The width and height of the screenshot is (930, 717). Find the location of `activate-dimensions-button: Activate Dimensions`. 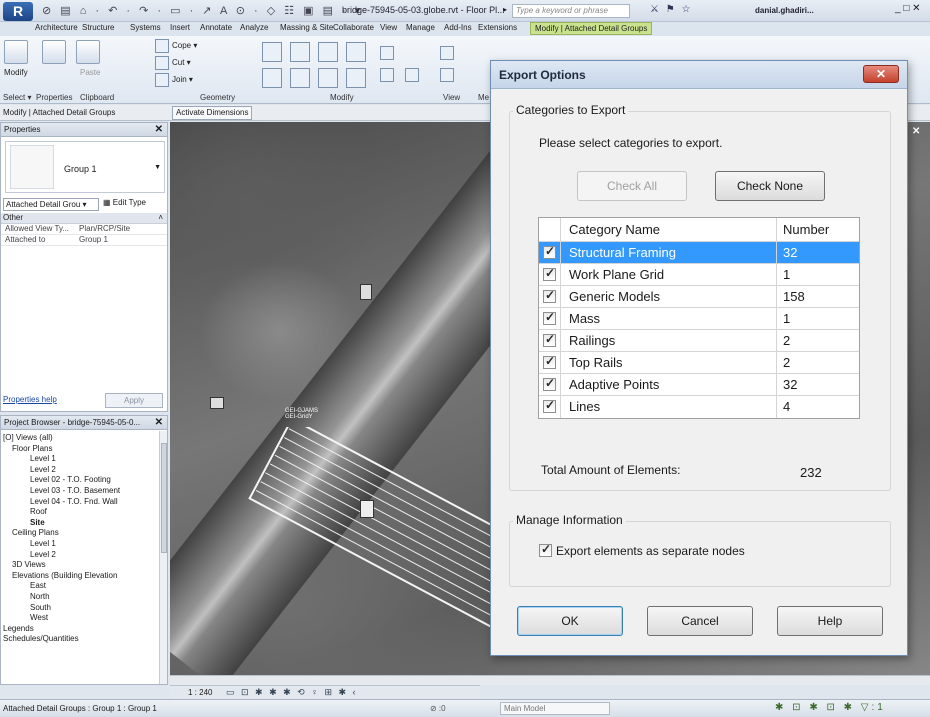

activate-dimensions-button: Activate Dimensions is located at coordinates (212, 113).